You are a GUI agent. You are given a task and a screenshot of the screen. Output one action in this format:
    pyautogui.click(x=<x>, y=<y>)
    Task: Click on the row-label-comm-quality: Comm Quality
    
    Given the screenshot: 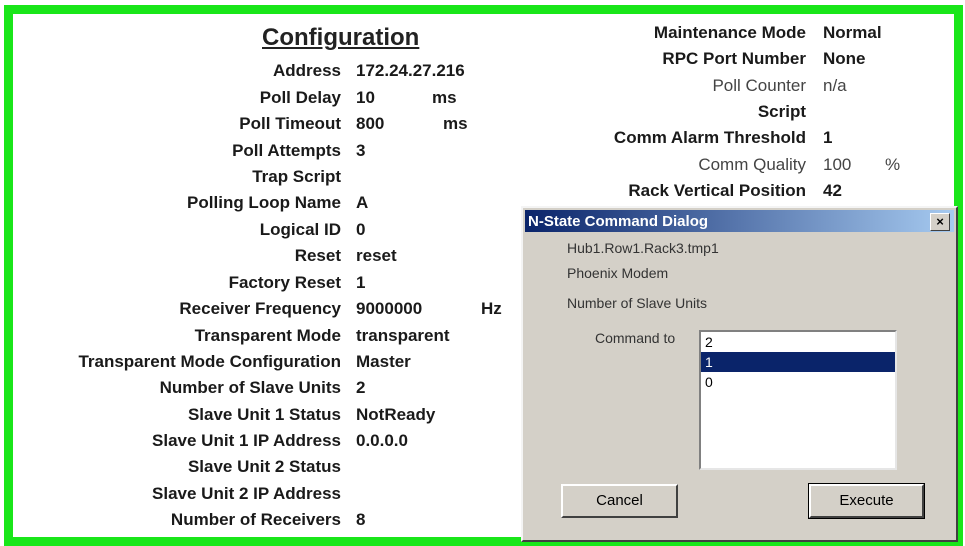 What is the action you would take?
    pyautogui.click(x=752, y=164)
    